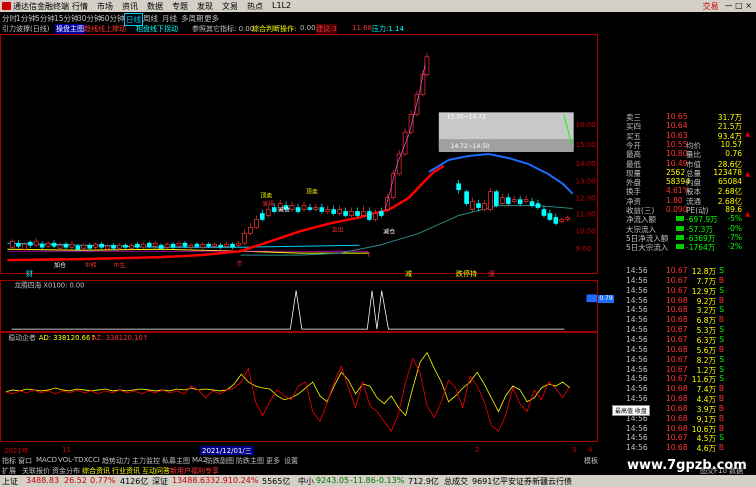  Describe the element at coordinates (678, 448) in the screenshot. I see `tick-row: 14:56 10.68 4.6万 B` at that location.